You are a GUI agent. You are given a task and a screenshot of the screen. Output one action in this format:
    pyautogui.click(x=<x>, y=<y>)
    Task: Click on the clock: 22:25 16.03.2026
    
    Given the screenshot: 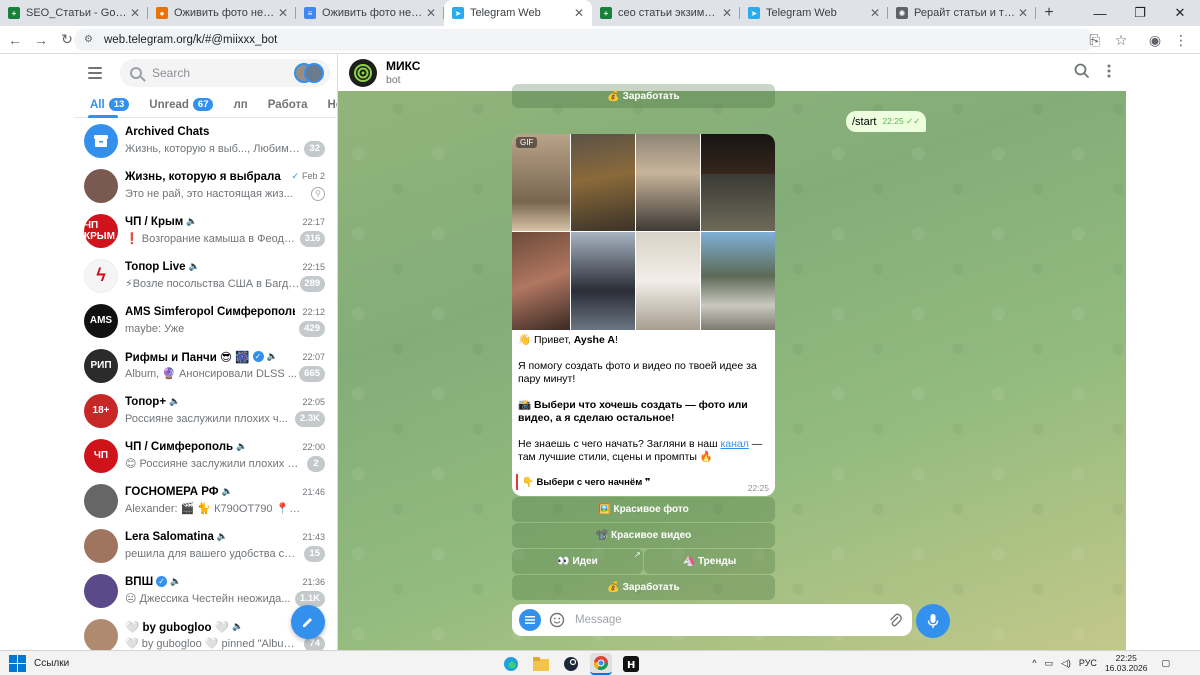 What is the action you would take?
    pyautogui.click(x=1126, y=663)
    